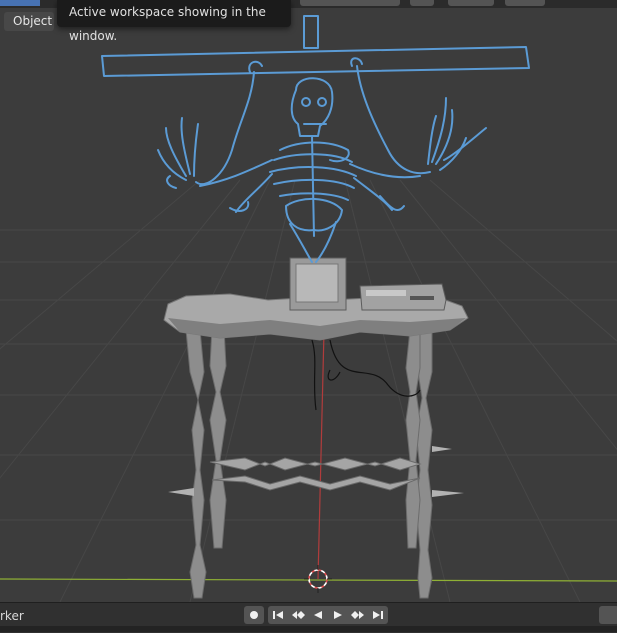 The height and width of the screenshot is (633, 617). I want to click on marker-menu: rker, so click(12, 616).